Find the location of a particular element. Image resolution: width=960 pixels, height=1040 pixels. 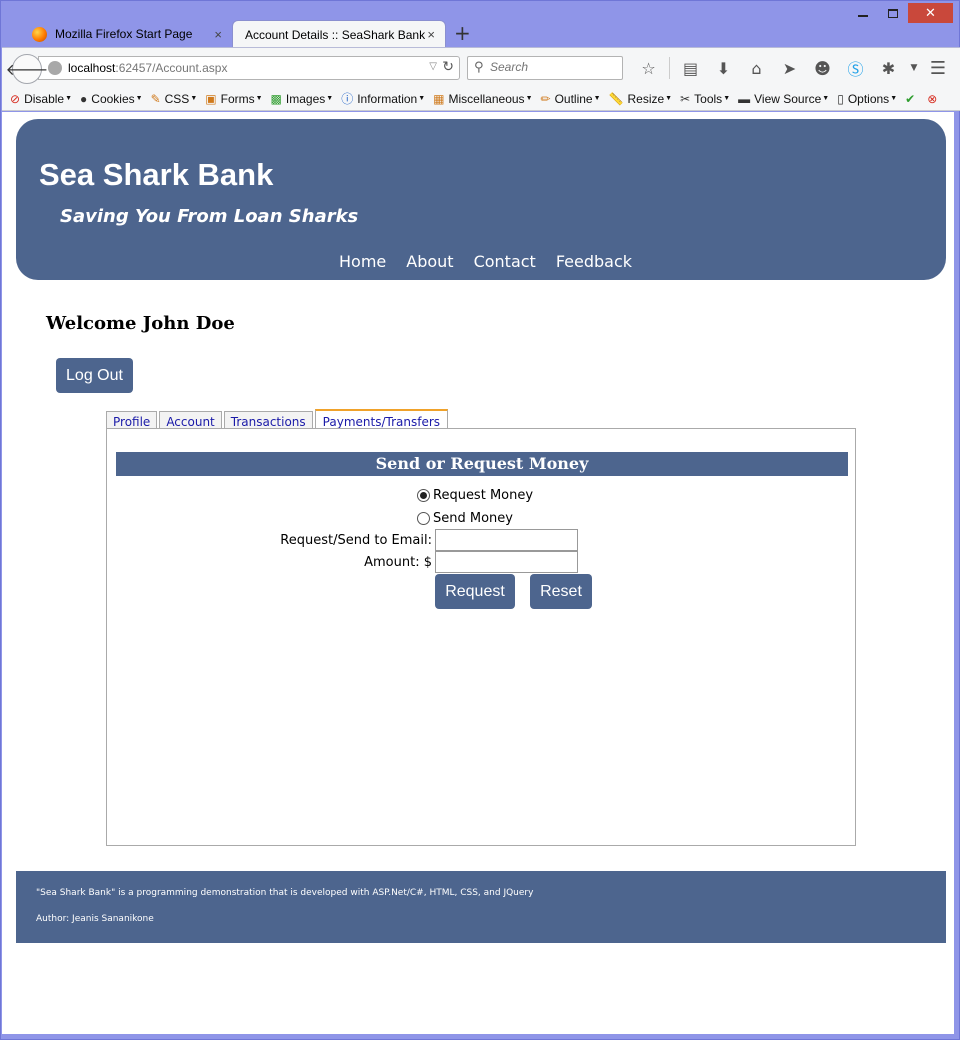

tab-title: Mozilla Firefox Start Page is located at coordinates (124, 34).